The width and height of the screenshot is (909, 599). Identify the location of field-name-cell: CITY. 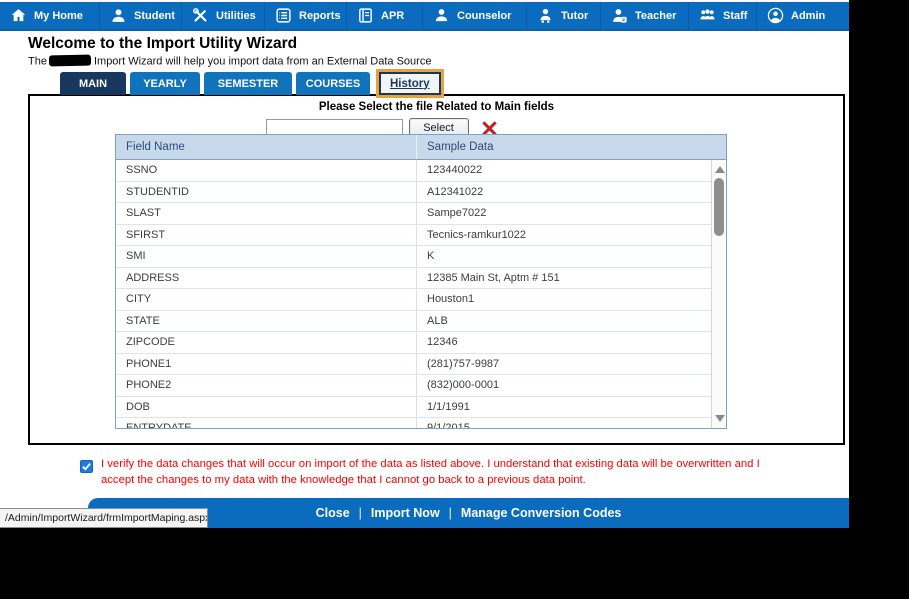
(139, 299).